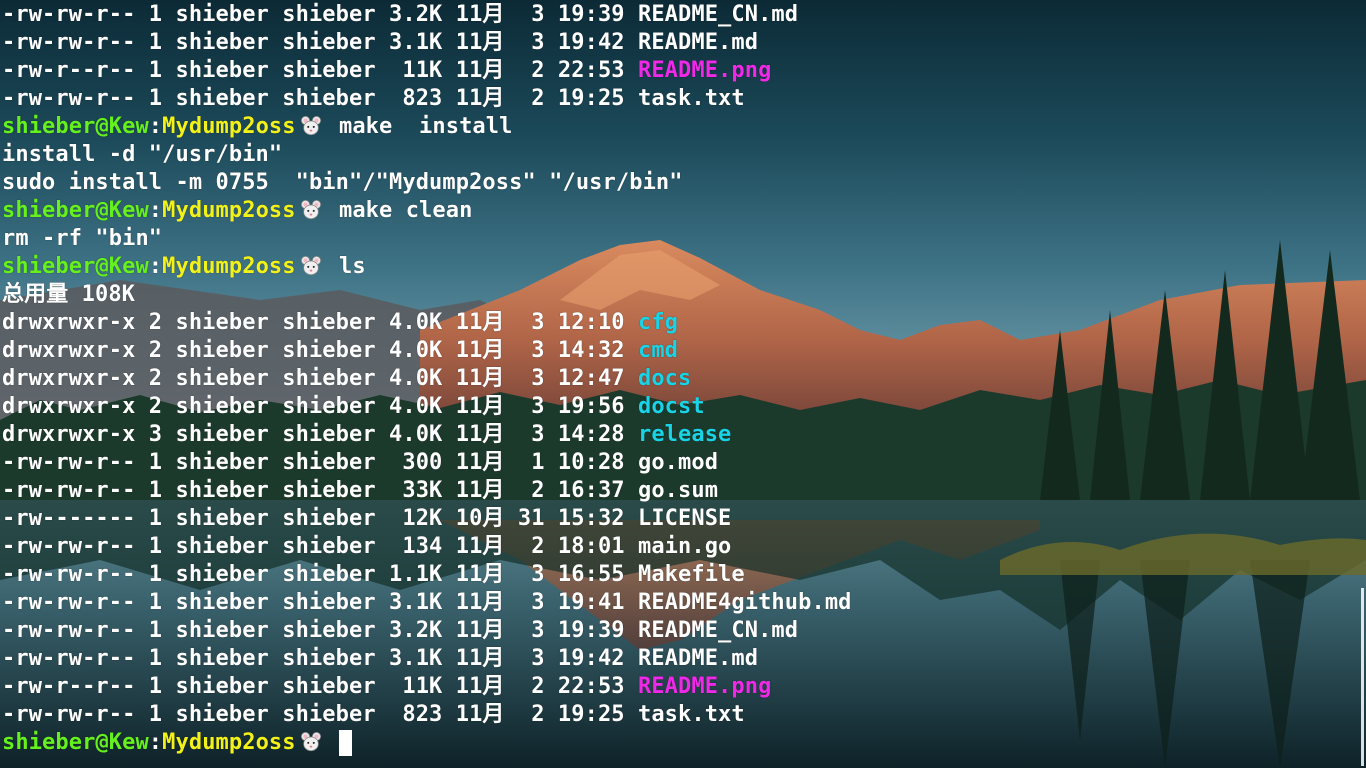 This screenshot has width=1366, height=768. What do you see at coordinates (352, 266) in the screenshot?
I see `typed-command: ls` at bounding box center [352, 266].